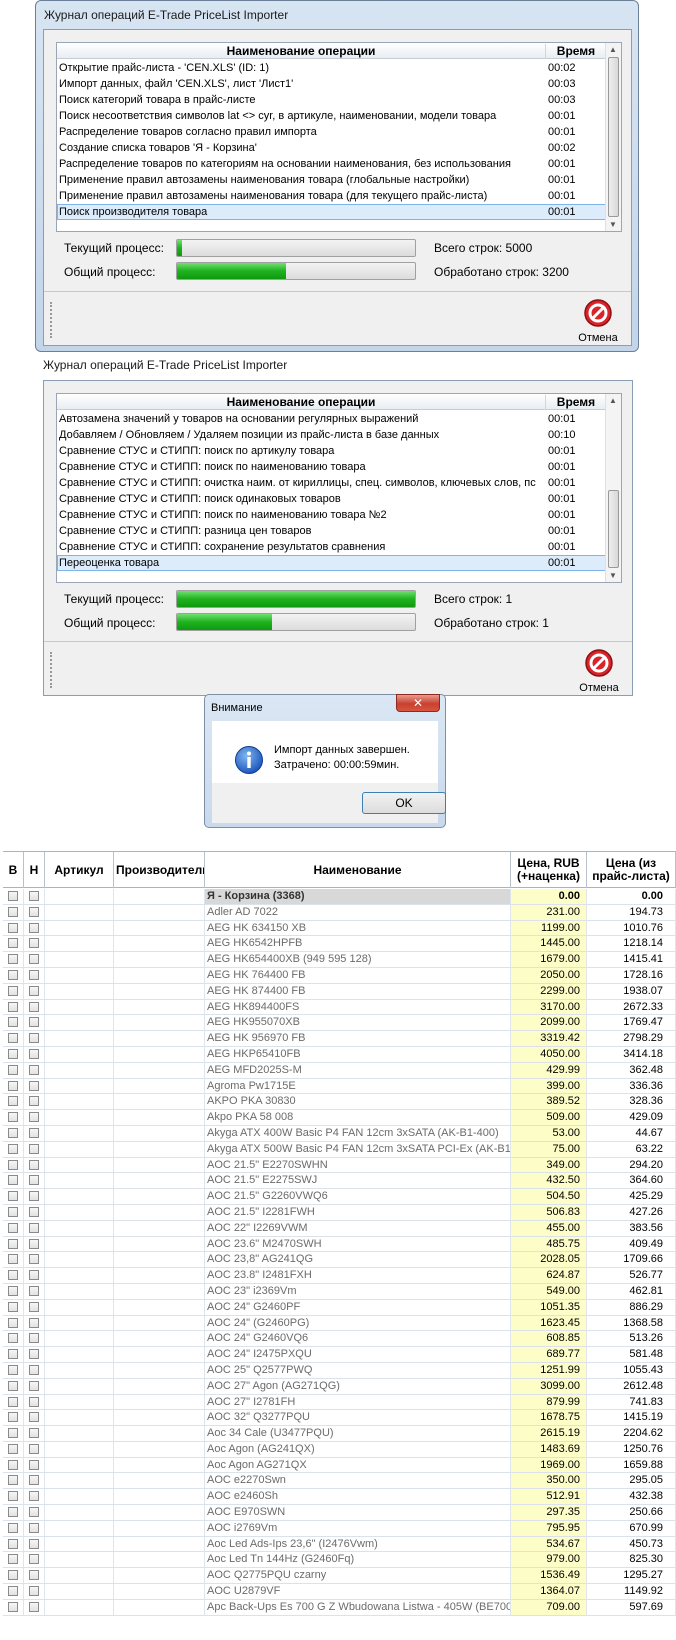 The image size is (676, 1640). I want to click on column-header-article: Артикул, so click(79, 870).